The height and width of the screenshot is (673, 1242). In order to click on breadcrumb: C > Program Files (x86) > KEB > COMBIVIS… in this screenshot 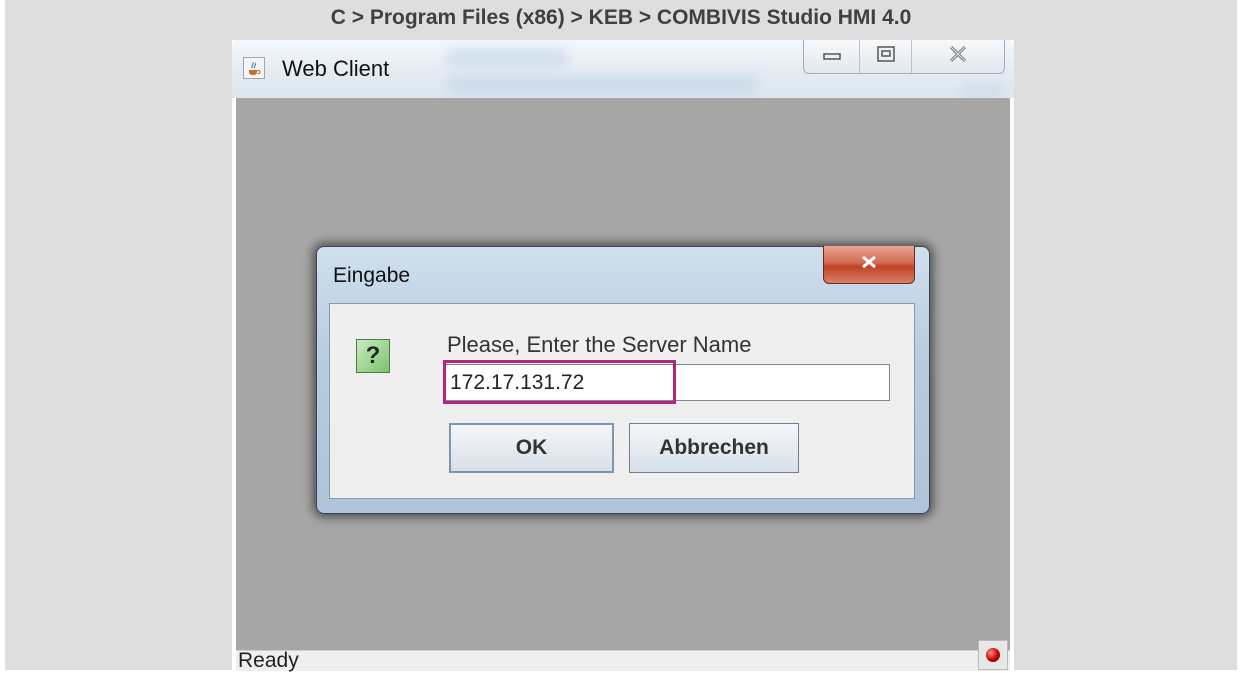, I will do `click(621, 17)`.